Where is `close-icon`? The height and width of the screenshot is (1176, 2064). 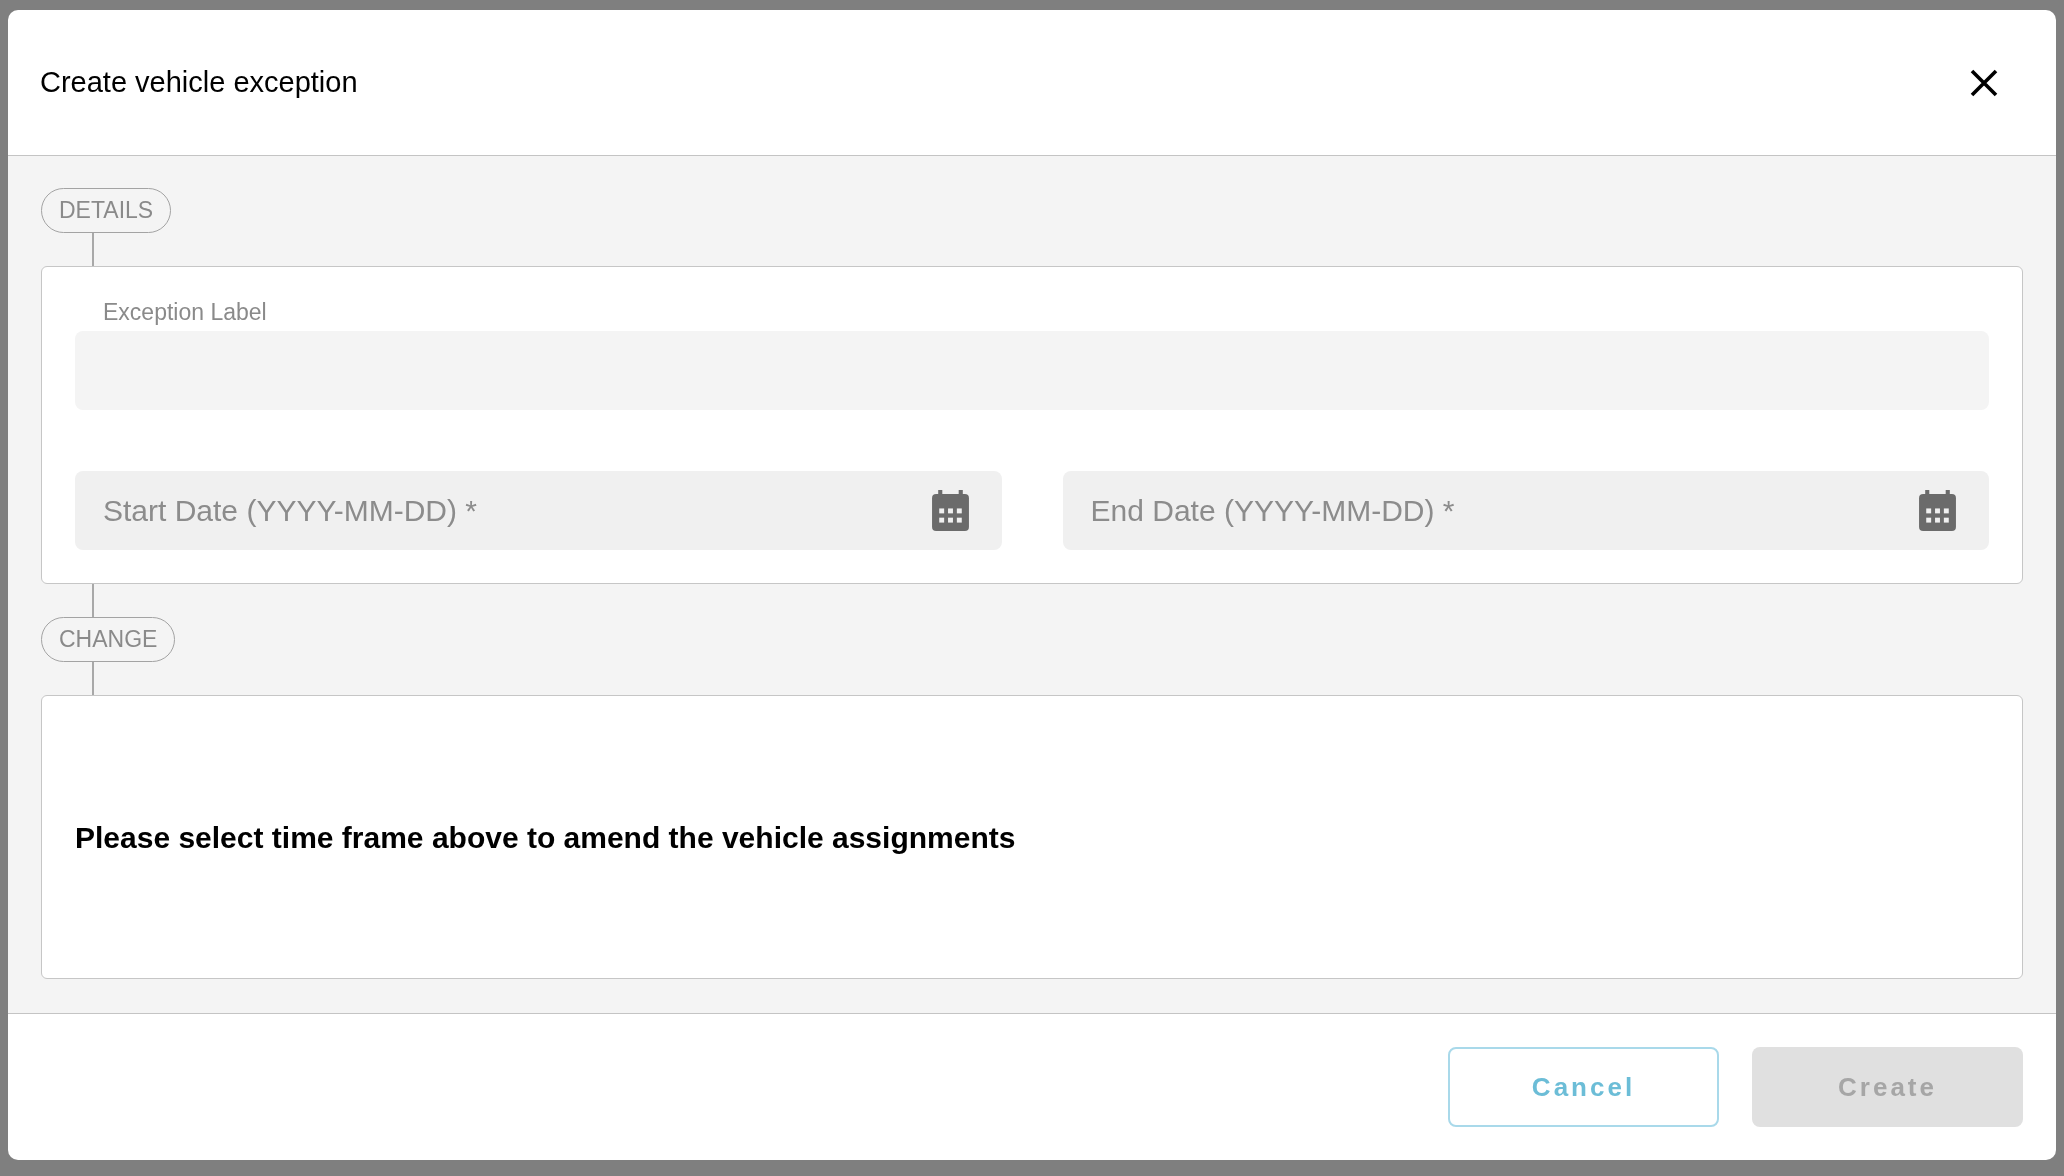 close-icon is located at coordinates (1984, 82).